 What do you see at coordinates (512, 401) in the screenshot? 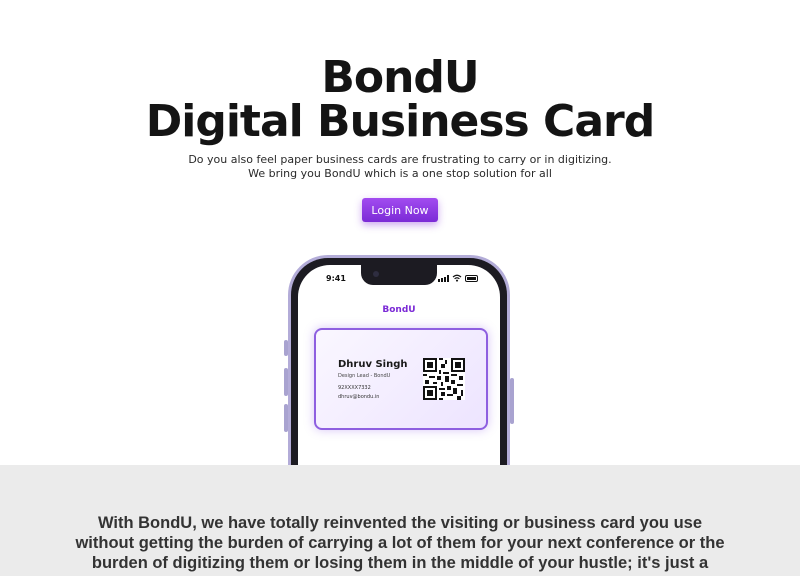
I see `phone-power-button` at bounding box center [512, 401].